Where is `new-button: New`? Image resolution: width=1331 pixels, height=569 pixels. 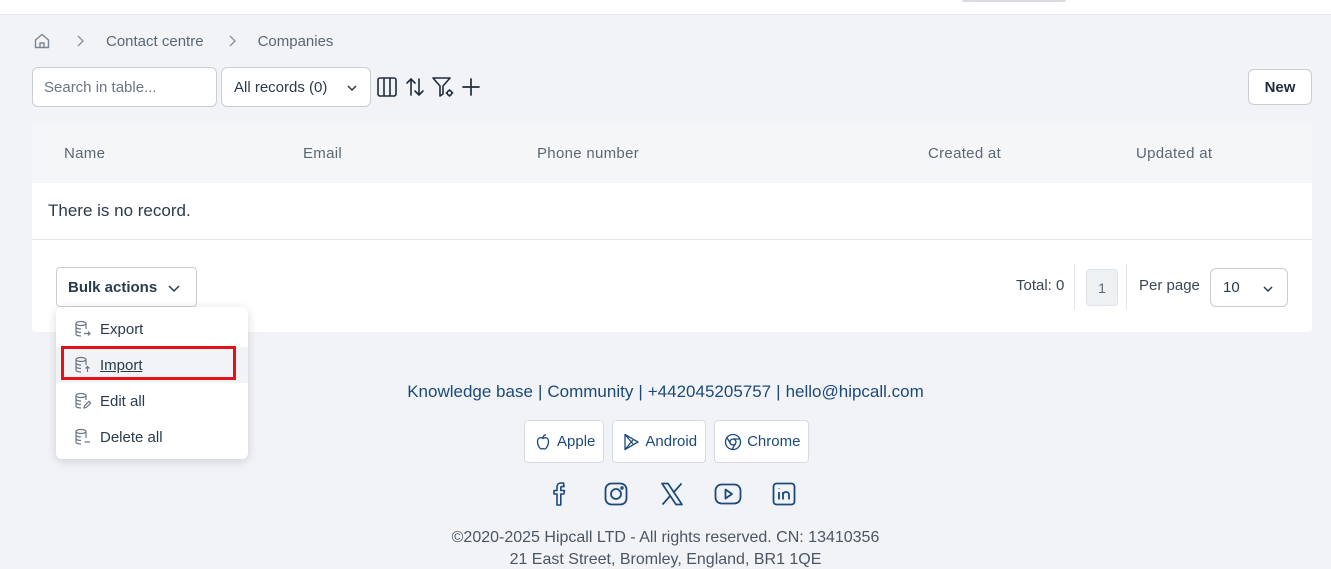 new-button: New is located at coordinates (1280, 87).